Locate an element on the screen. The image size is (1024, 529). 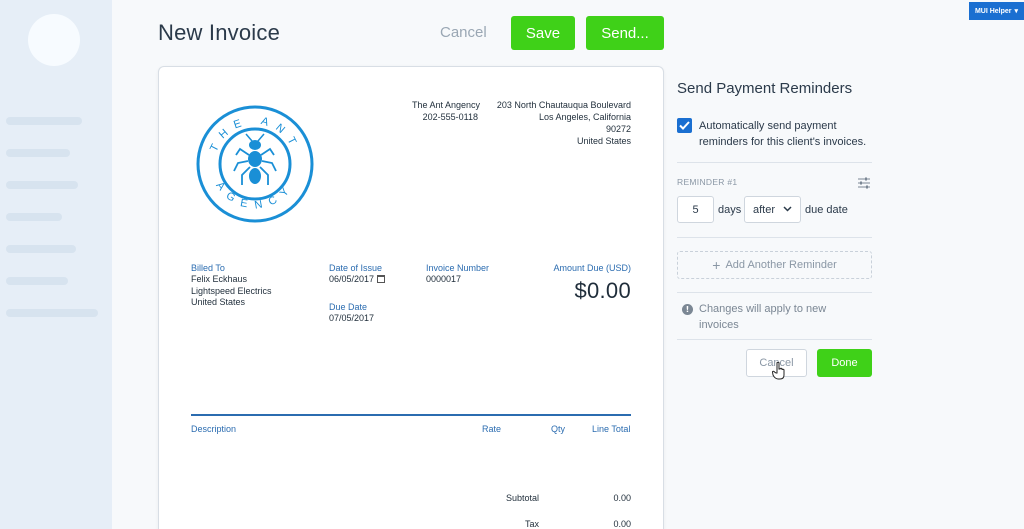
amount-due: Amount Due (USD) $0.00 is located at coordinates (575, 283).